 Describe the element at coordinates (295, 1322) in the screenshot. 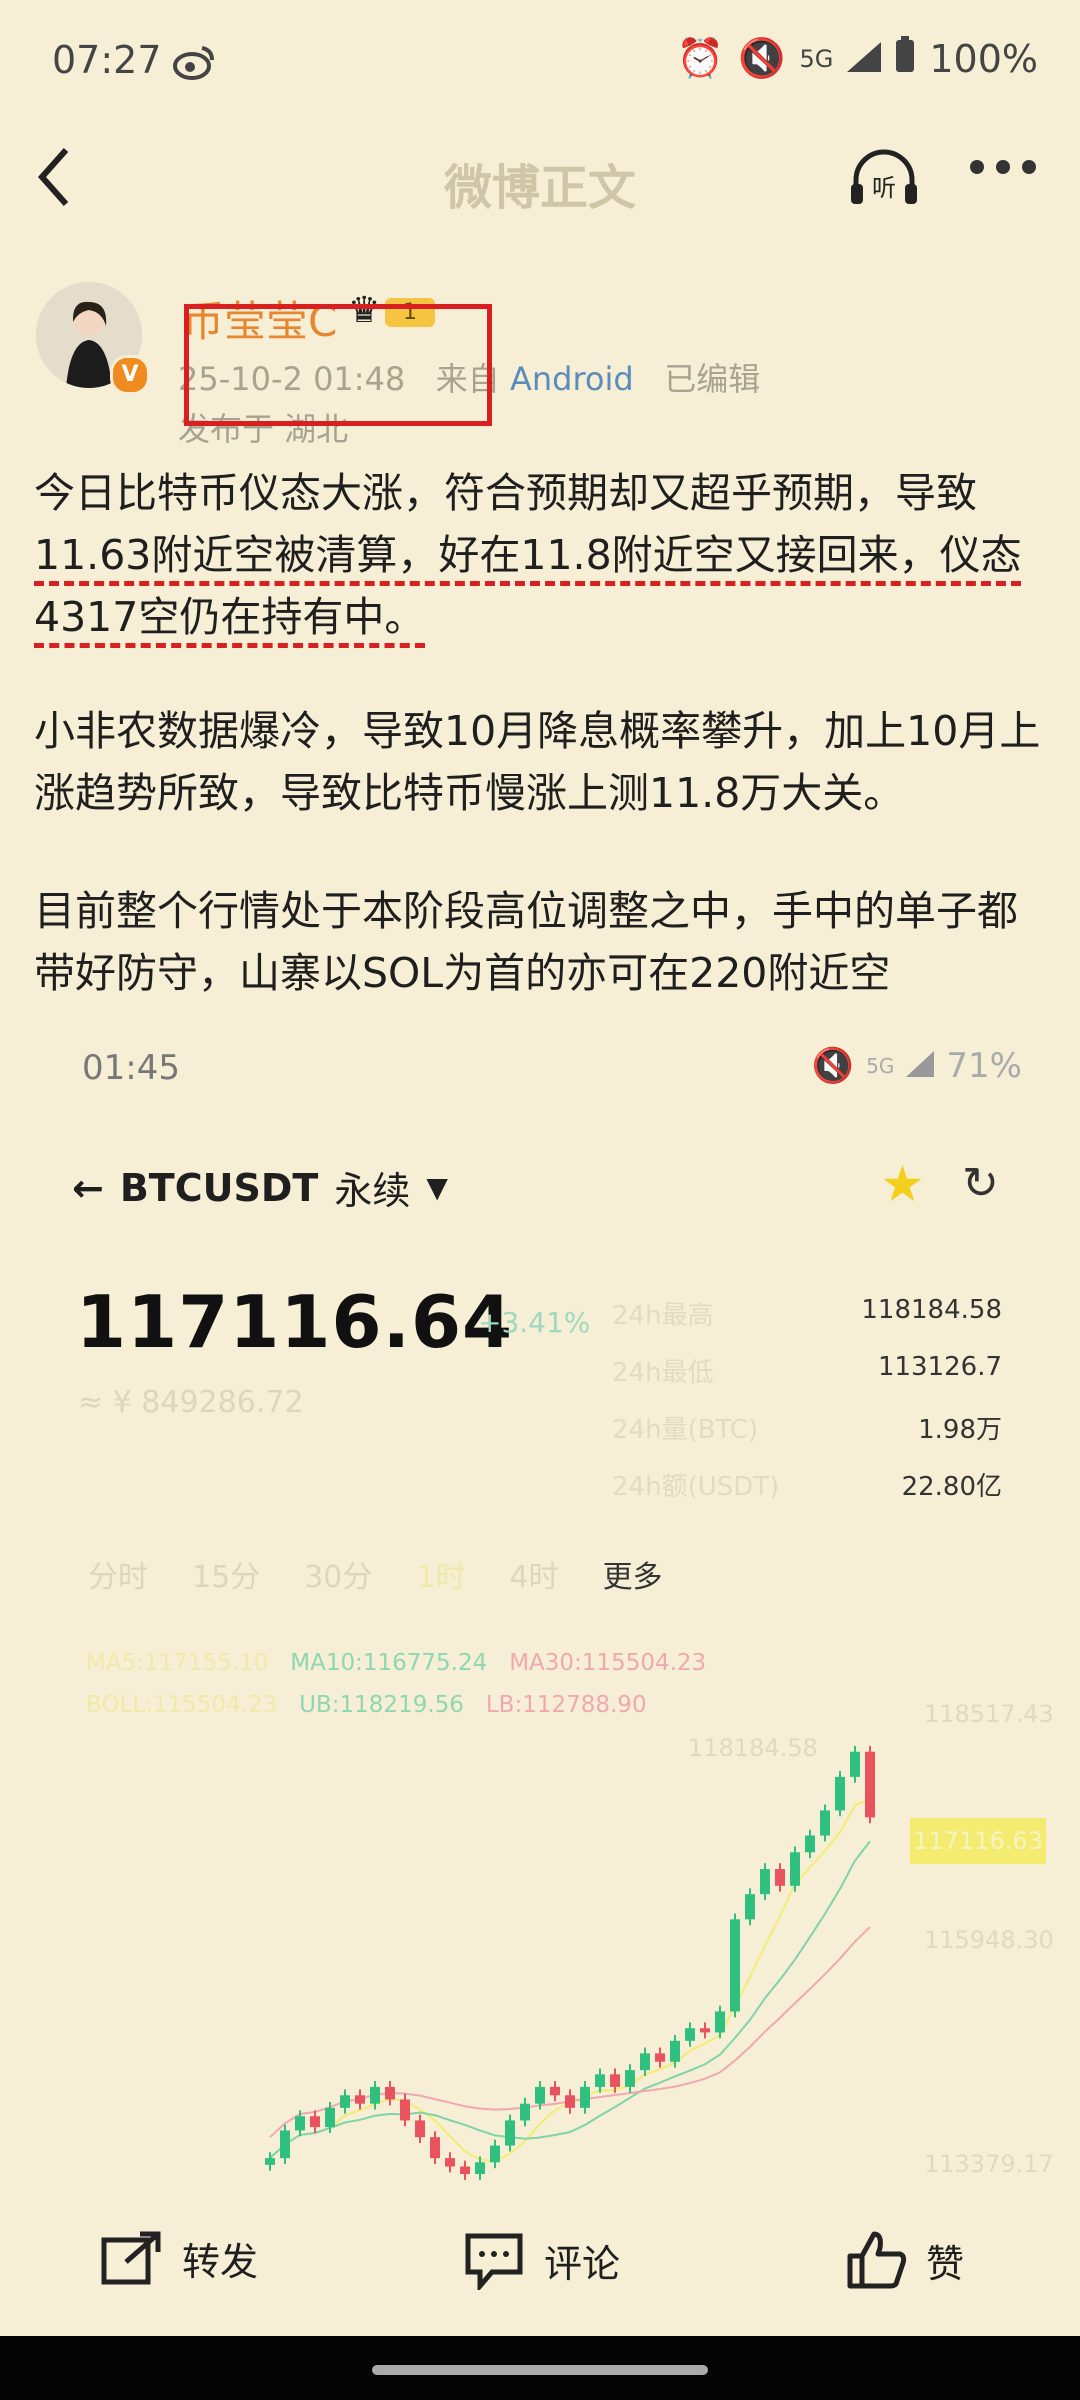

I see `last-price: 117116.64` at that location.